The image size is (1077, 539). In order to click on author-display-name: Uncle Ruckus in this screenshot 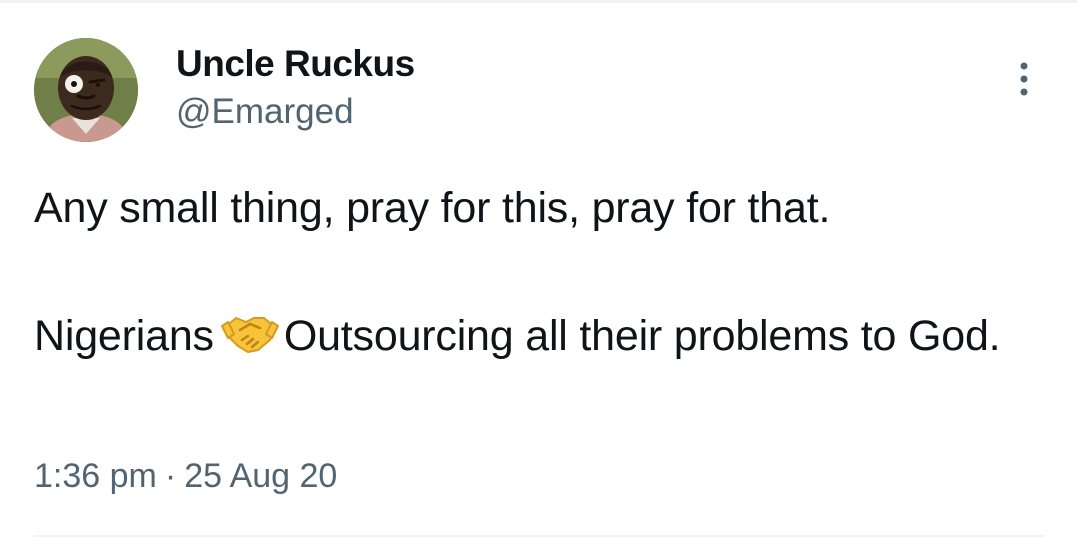, I will do `click(295, 64)`.